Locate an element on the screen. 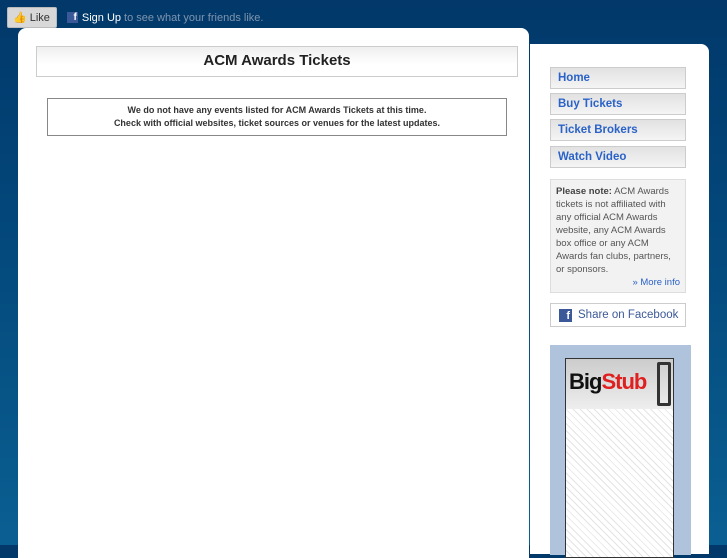  note-label: Please note: is located at coordinates (584, 191).